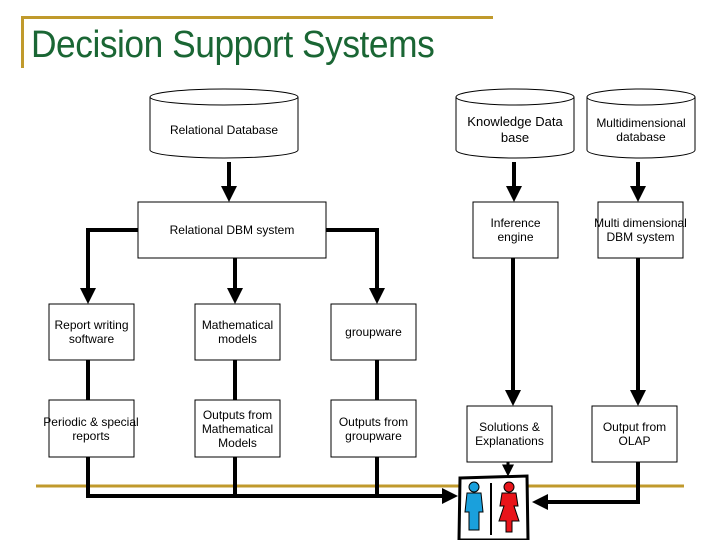 The image size is (720, 540). Describe the element at coordinates (272, 480) in the screenshot. I see `arrow-outputs-to-users` at that location.